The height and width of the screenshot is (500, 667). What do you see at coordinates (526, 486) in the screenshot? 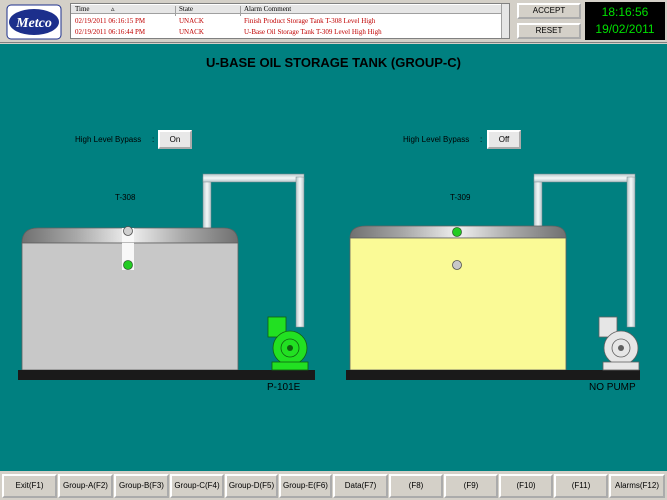
I see `function-key-f10: (F10)` at bounding box center [526, 486].